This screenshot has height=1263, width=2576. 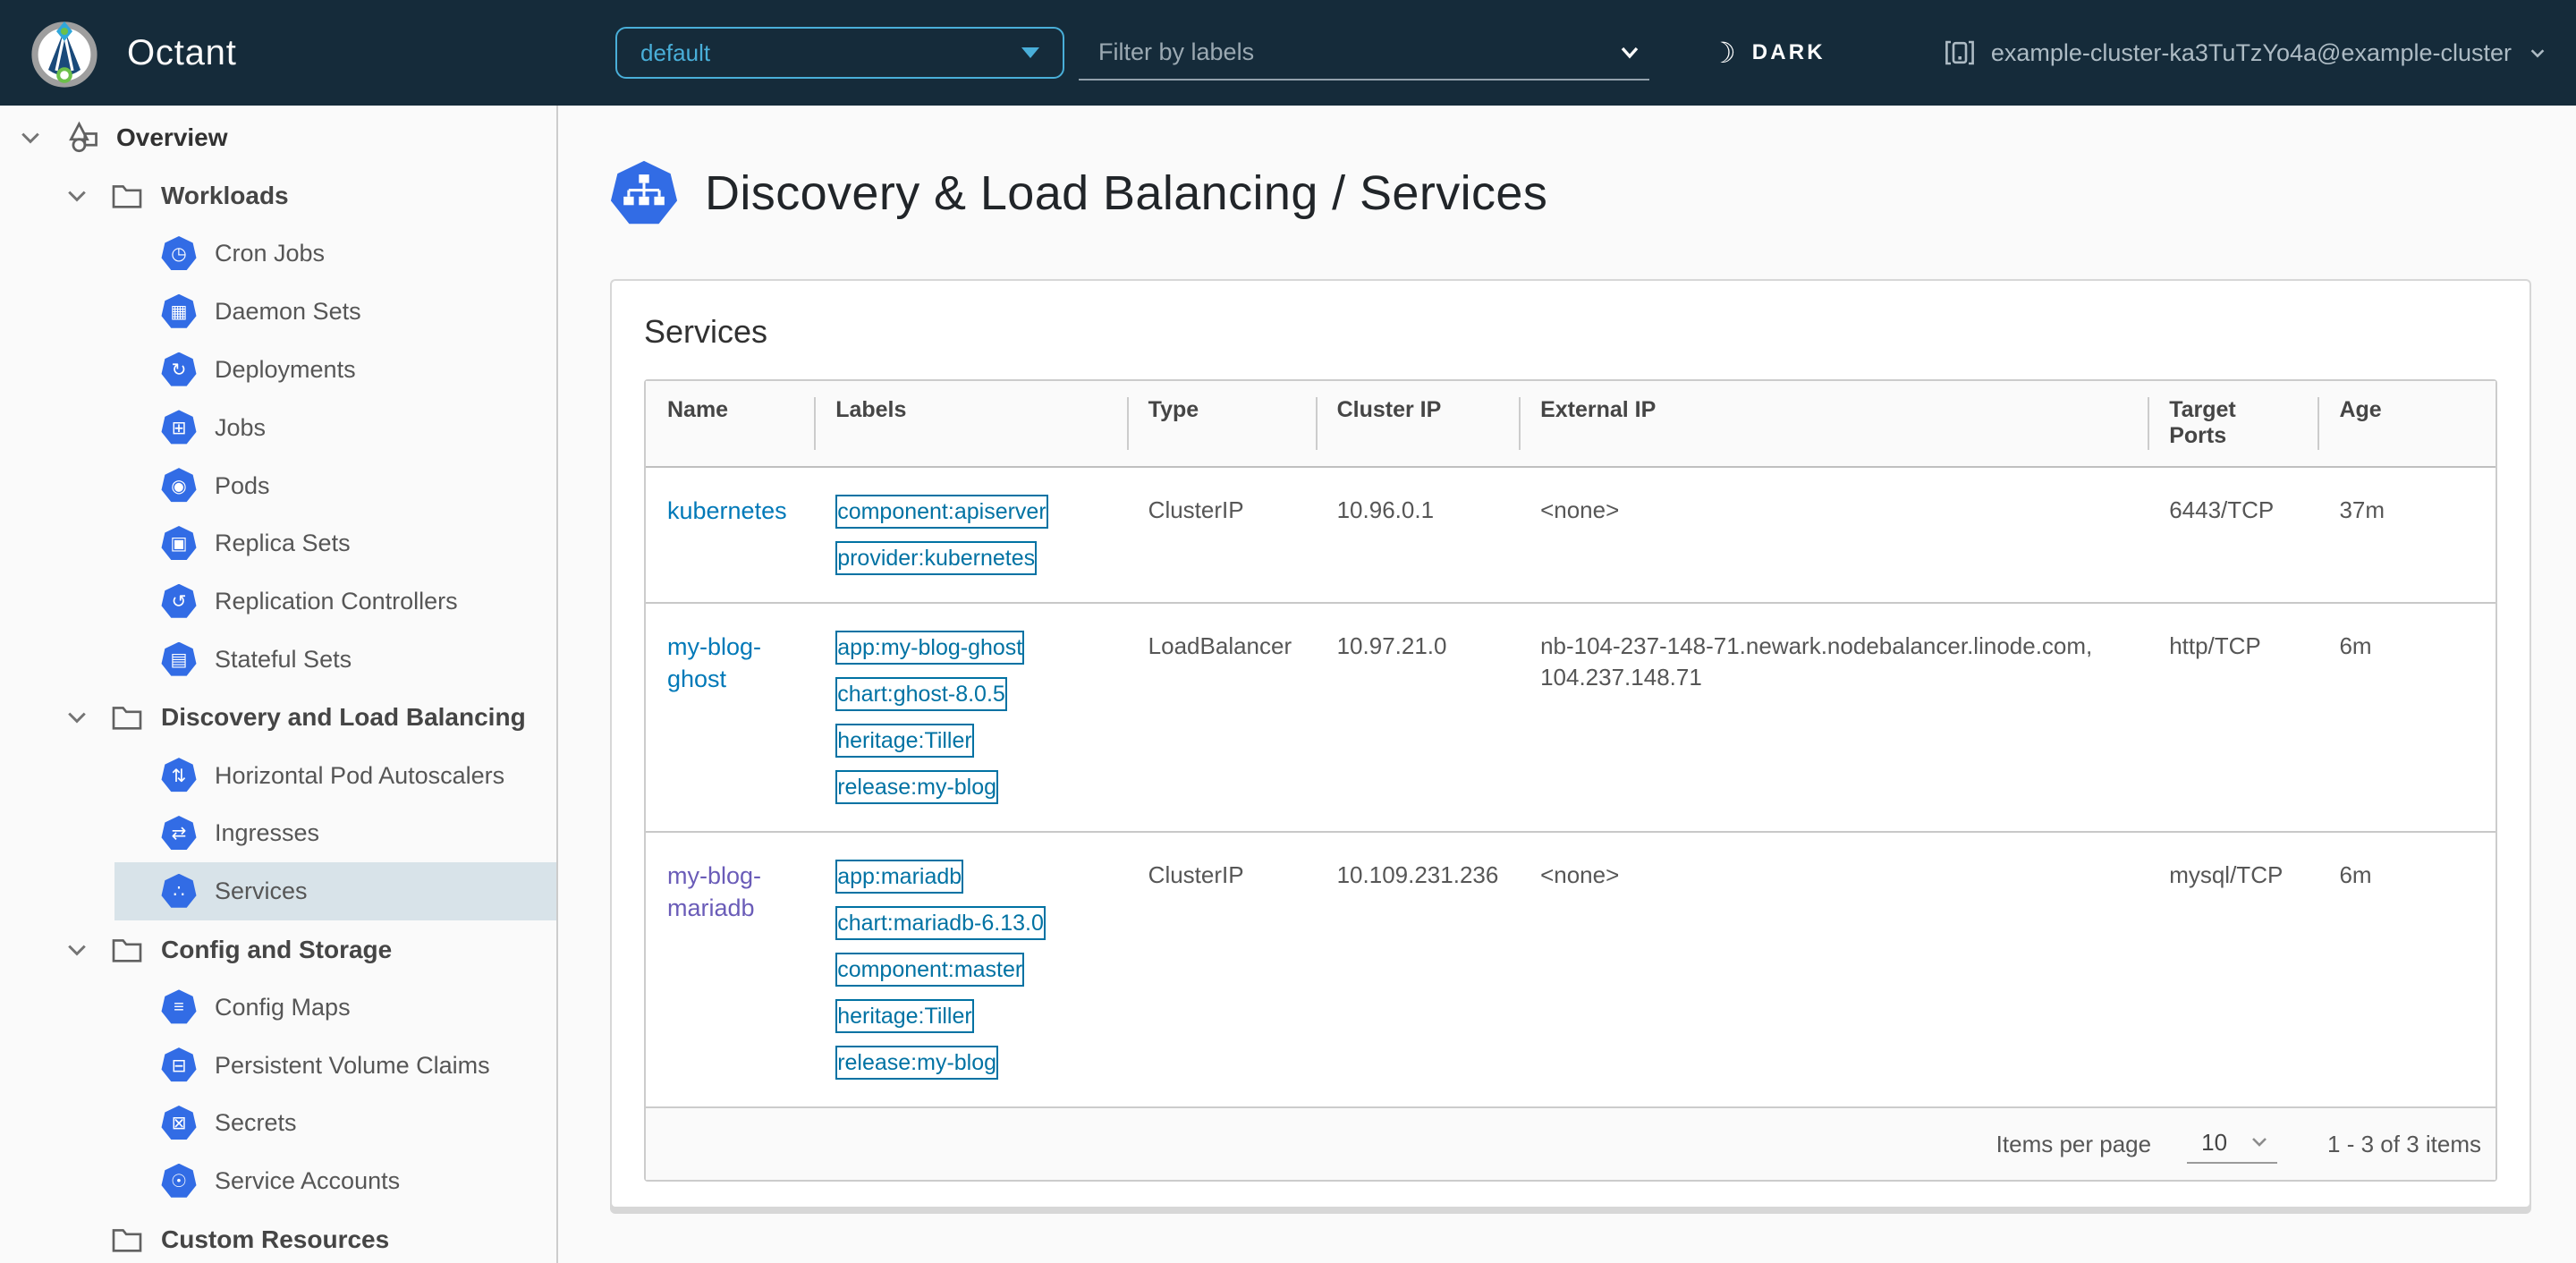 I want to click on service-link: my-blog-mariadb, so click(x=714, y=891).